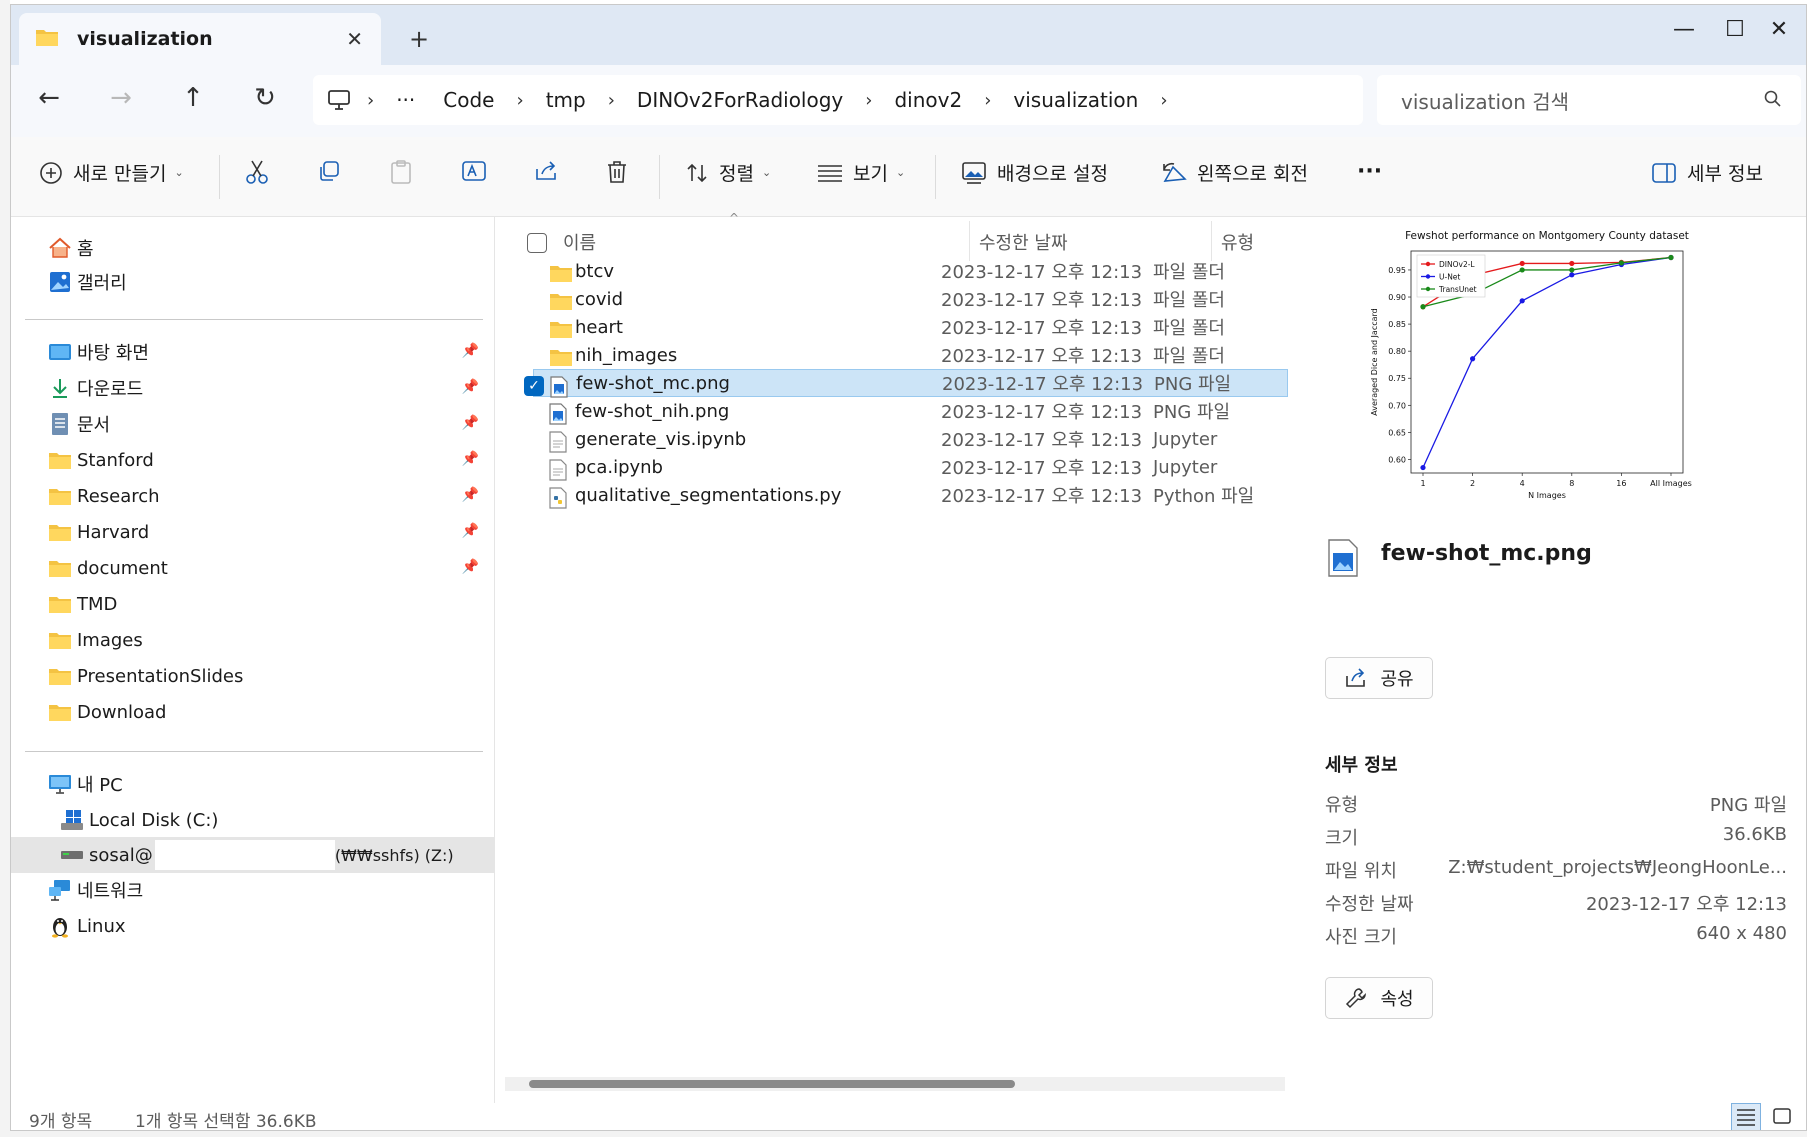 The height and width of the screenshot is (1137, 1807). I want to click on sidebar-item-gallery: 갤러리, so click(267, 282).